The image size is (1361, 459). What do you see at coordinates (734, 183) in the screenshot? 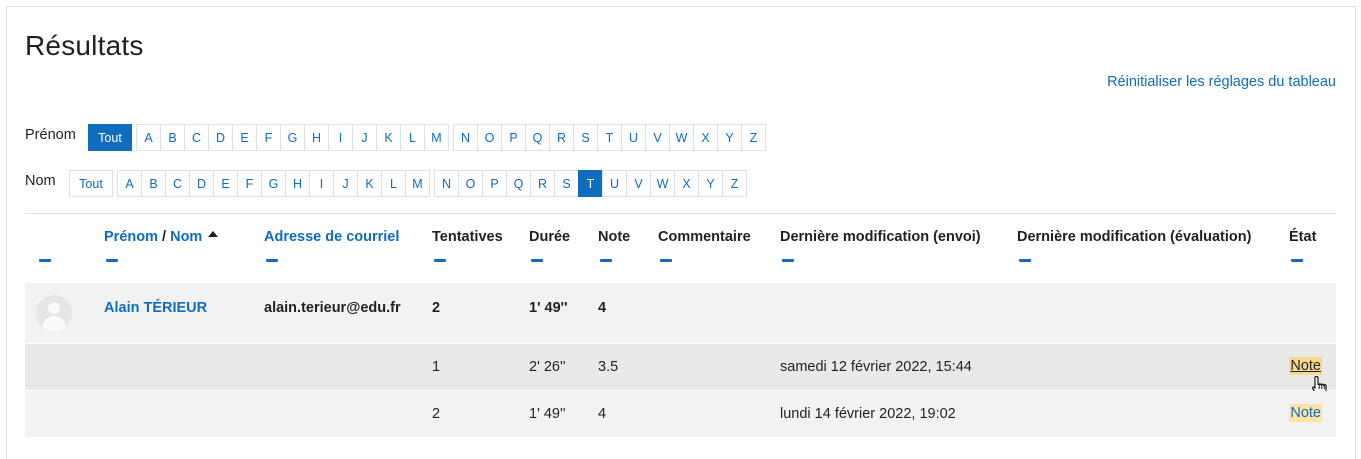
I see `lastname-initial-z-button: Z` at bounding box center [734, 183].